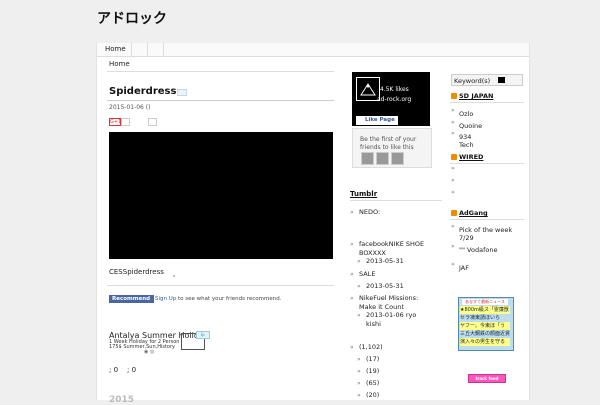 The image size is (600, 405). Describe the element at coordinates (398, 395) in the screenshot. I see `archive-item: (20)` at that location.